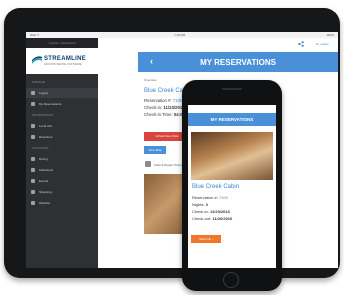 The height and width of the screenshot is (295, 344). Describe the element at coordinates (50, 104) in the screenshot. I see `sidebar-item-label: My Reservations` at that location.